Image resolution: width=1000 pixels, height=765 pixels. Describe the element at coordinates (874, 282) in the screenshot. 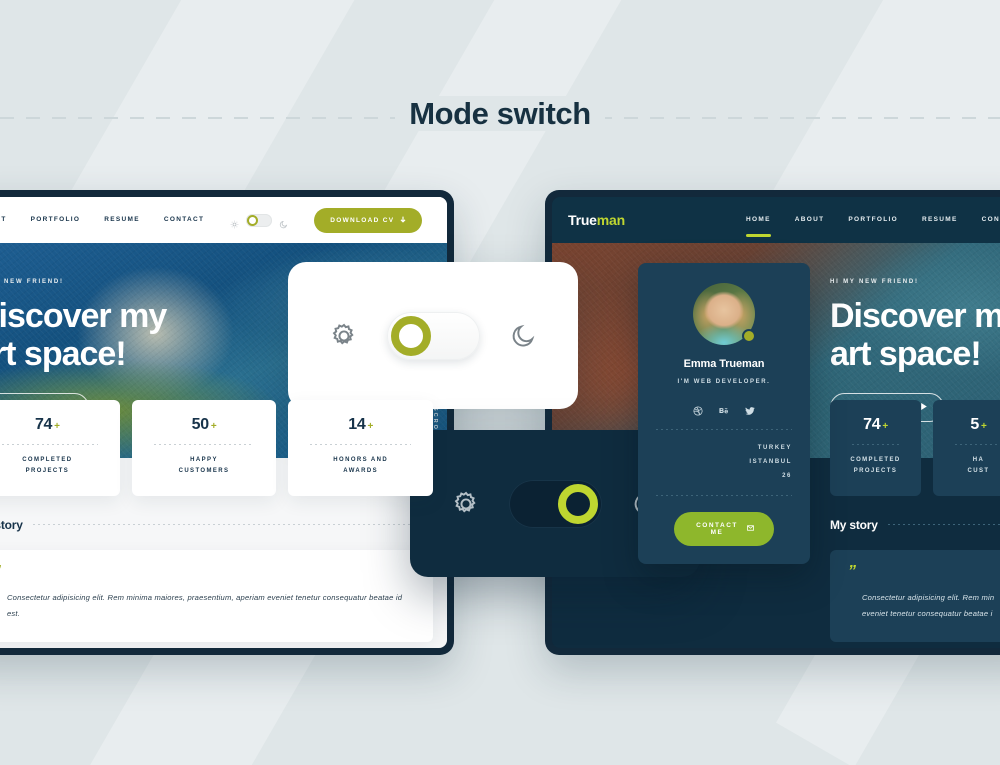

I see `hero-eyebrow: HI MY NEW FRIEND!` at that location.